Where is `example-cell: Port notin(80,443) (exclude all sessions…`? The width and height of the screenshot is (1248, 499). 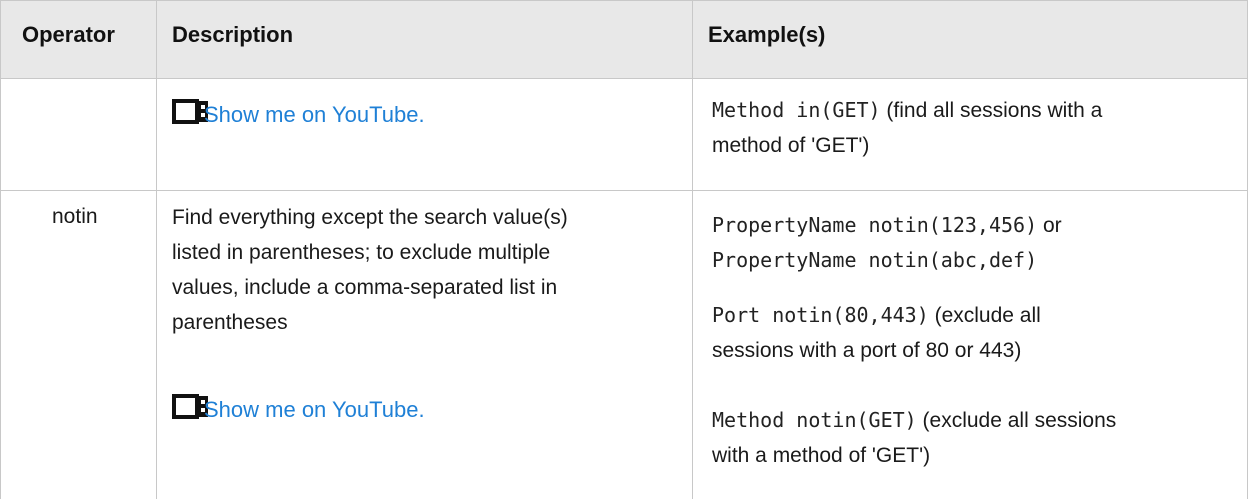
example-cell: Port notin(80,443) (exclude all sessions… is located at coordinates (972, 333).